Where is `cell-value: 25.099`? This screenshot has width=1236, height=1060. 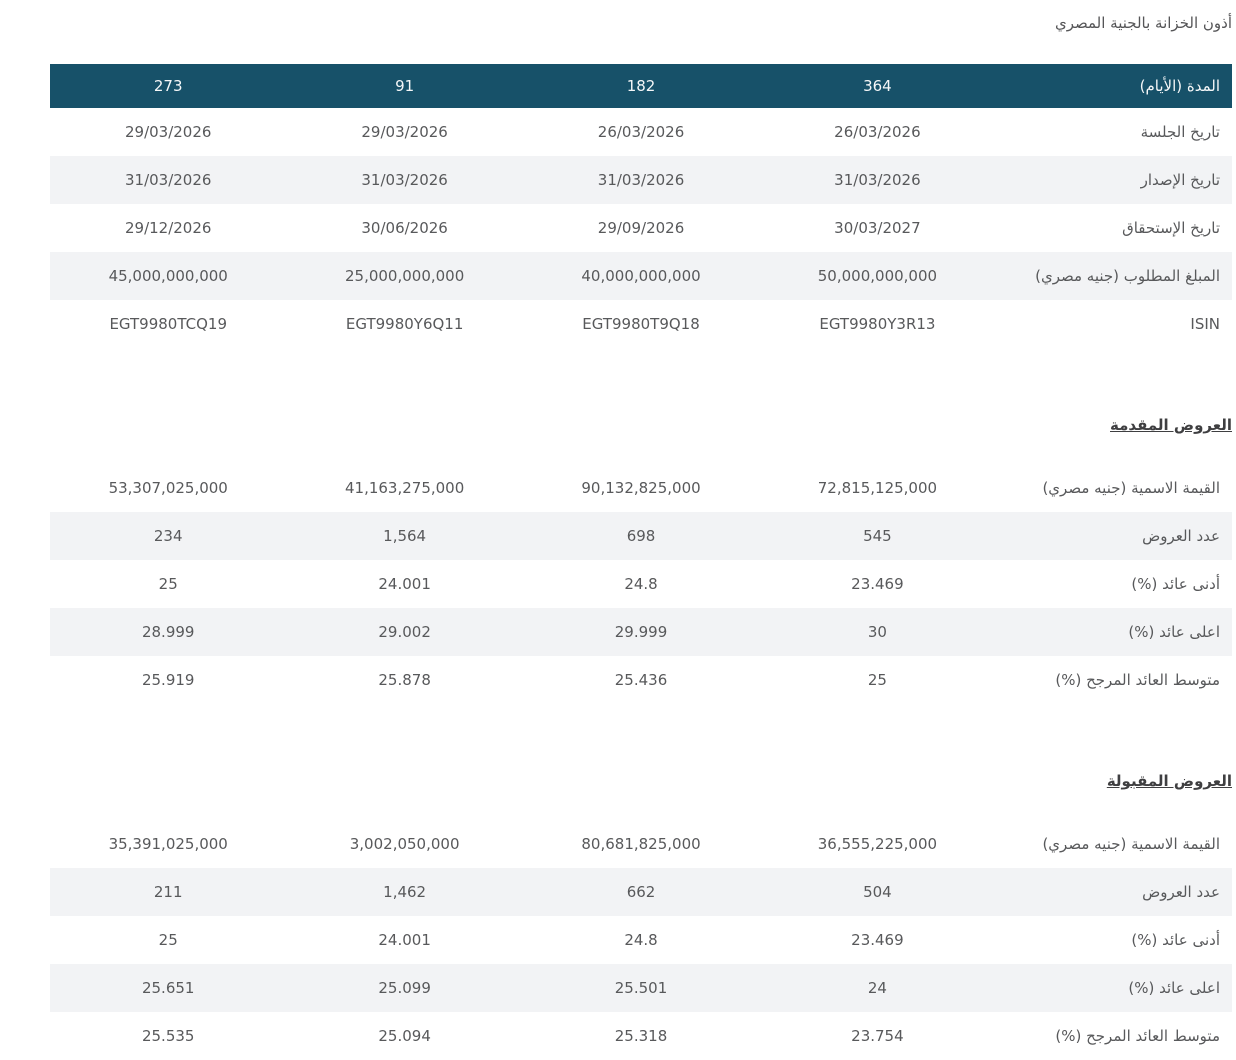
cell-value: 25.099 is located at coordinates (404, 988).